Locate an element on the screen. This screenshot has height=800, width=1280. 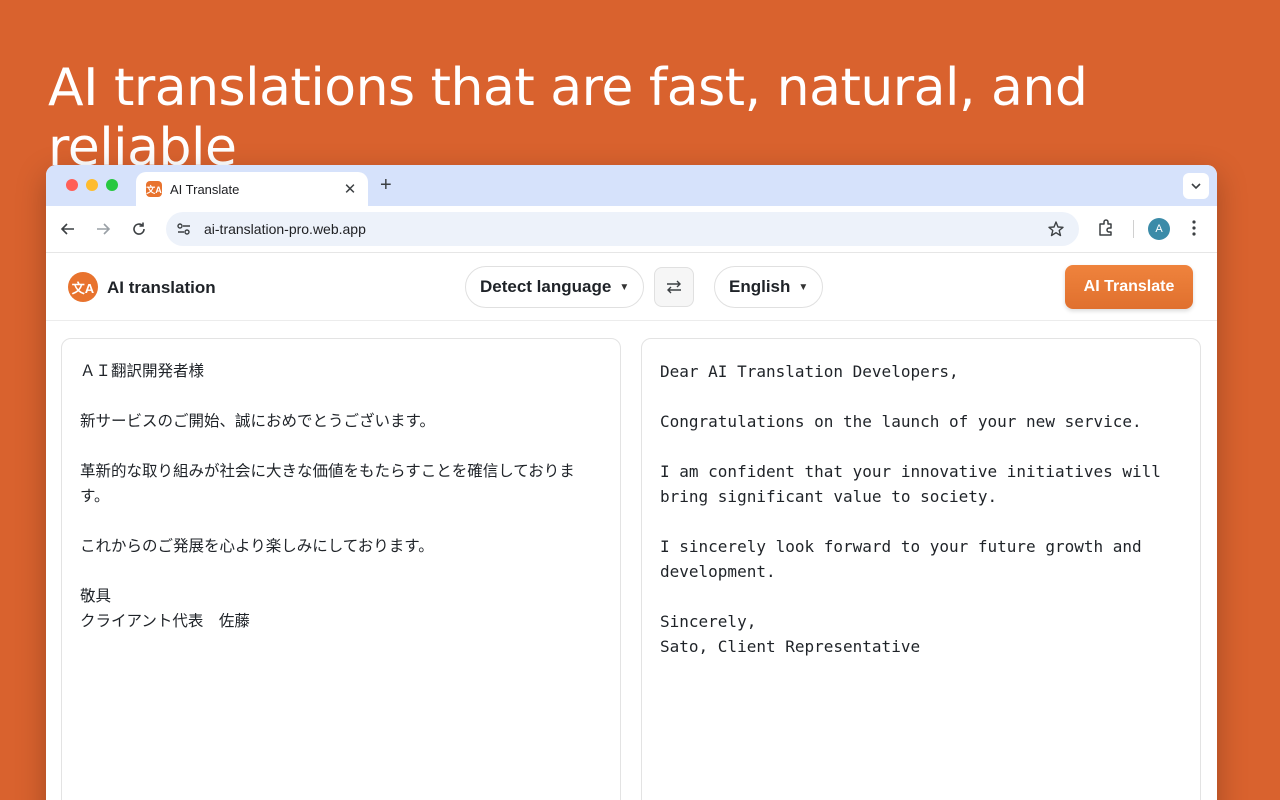
text-line: Dear AI Translation Developers, is located at coordinates (809, 371).